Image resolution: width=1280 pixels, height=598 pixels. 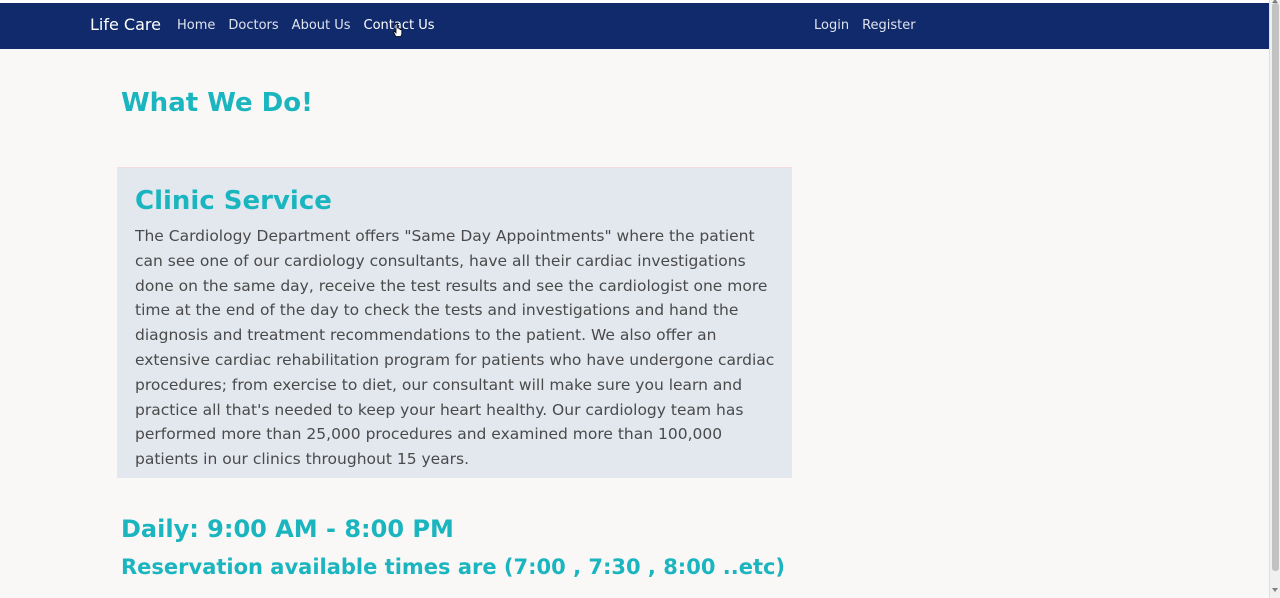 I want to click on scrollbar-thumb, so click(x=1275, y=287).